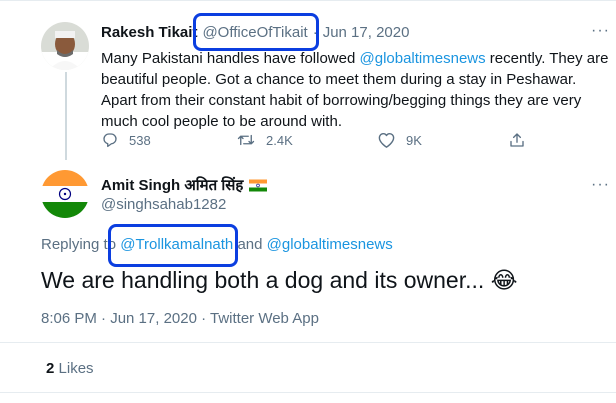 This screenshot has width=616, height=403. I want to click on handle-highlight-box, so click(256, 32).